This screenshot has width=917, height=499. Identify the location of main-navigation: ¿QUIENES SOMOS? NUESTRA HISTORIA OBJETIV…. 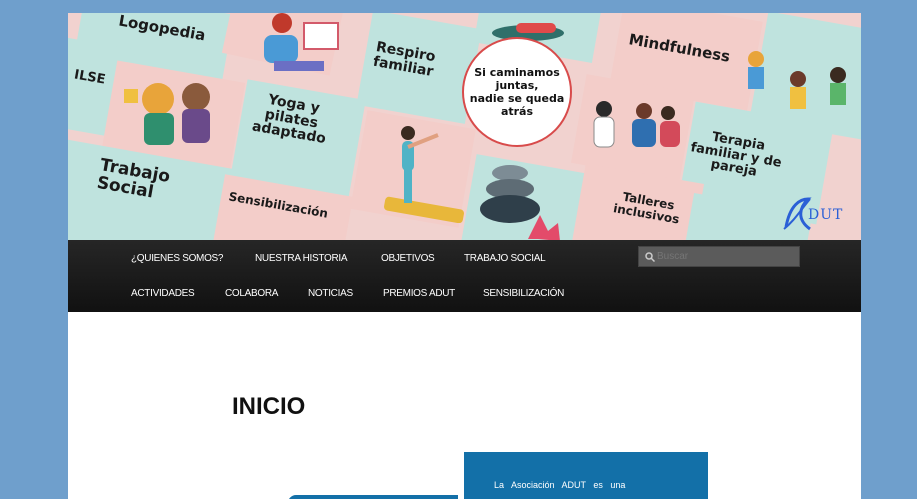
(464, 276).